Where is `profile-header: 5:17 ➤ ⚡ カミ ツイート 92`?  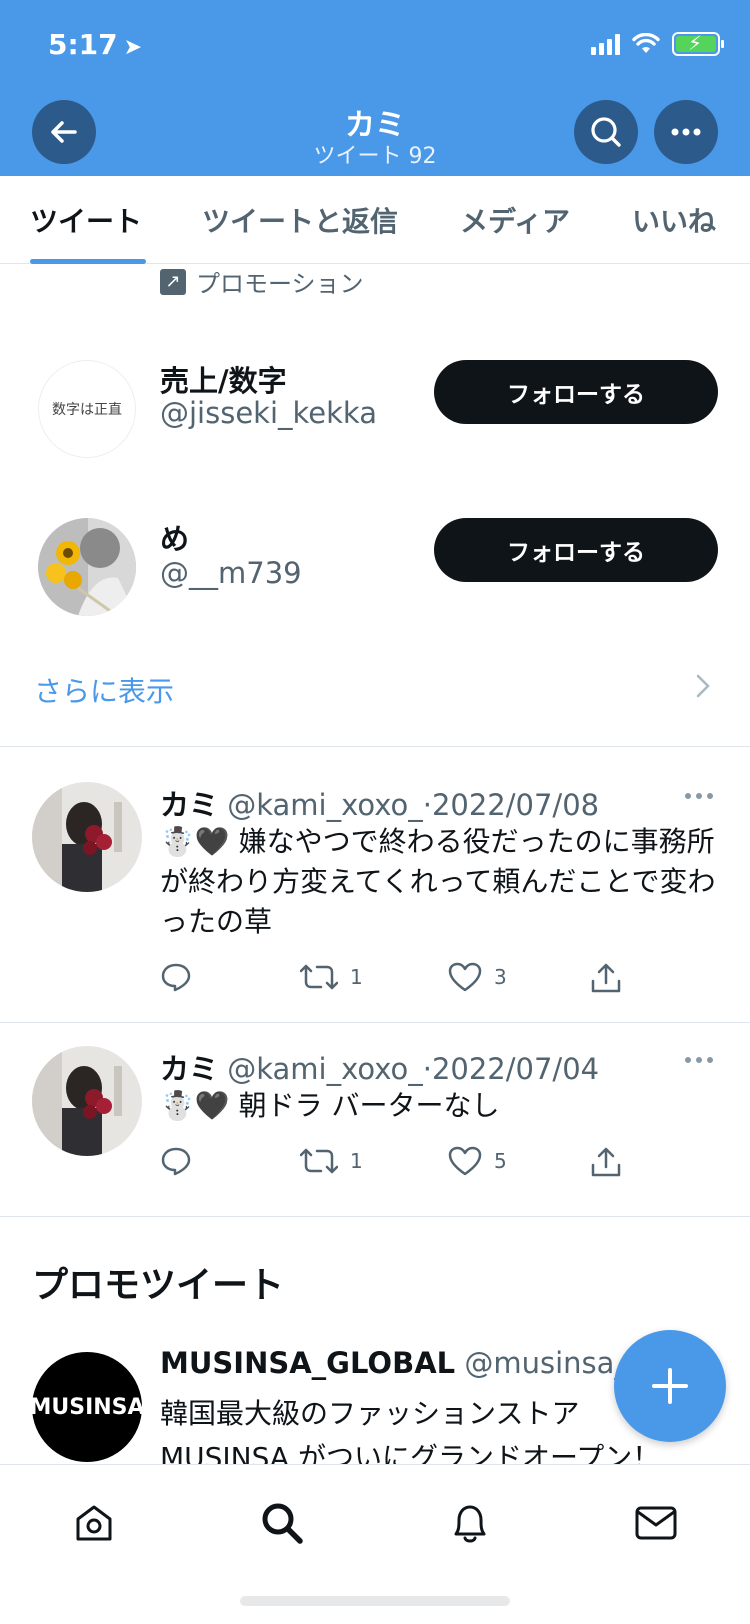 profile-header: 5:17 ➤ ⚡ カミ ツイート 92 is located at coordinates (375, 88).